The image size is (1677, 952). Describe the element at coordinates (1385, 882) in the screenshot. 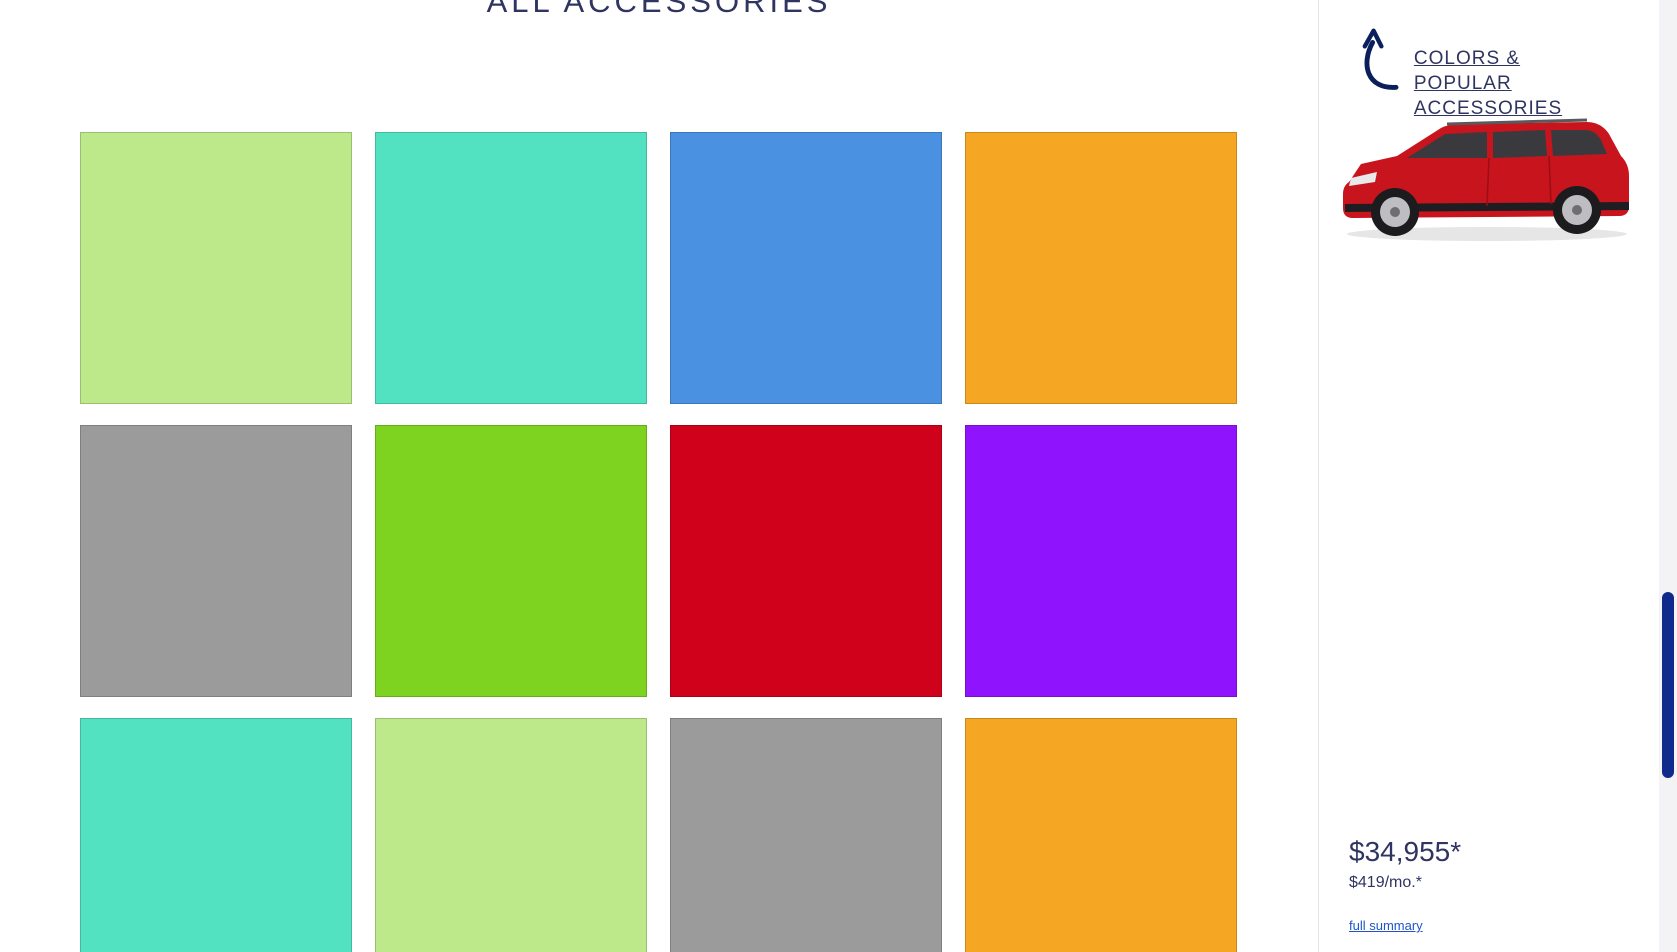

I see `monthly-price: $419/mo.*` at that location.